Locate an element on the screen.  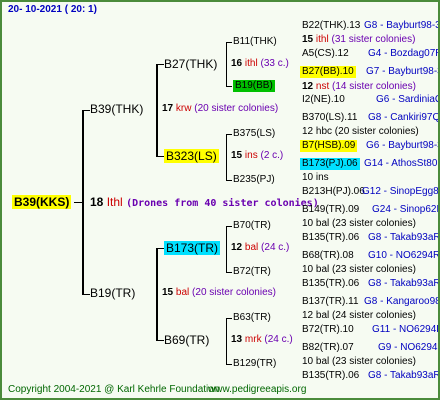
g4-row: B370(LS).11 is located at coordinates (329, 118).